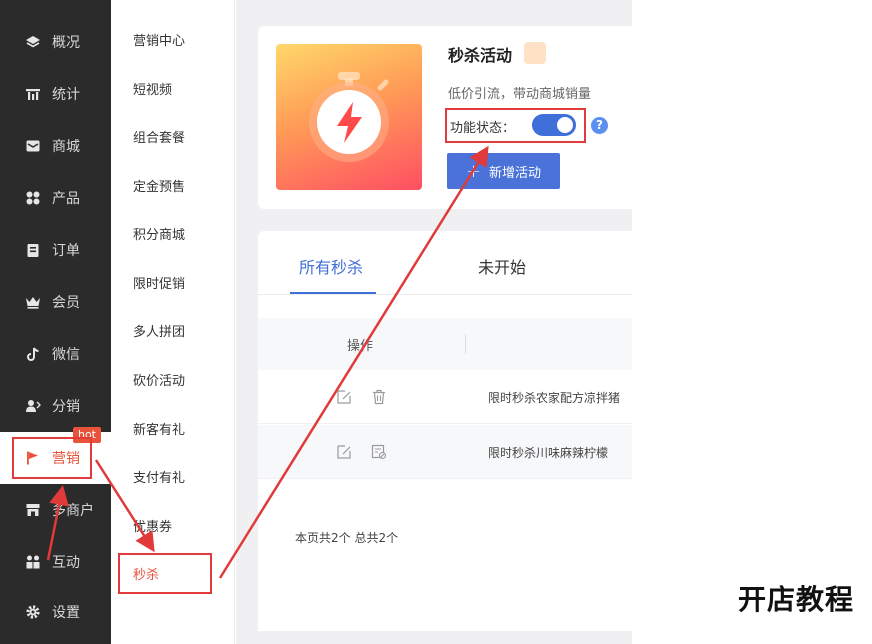 The width and height of the screenshot is (872, 644). Describe the element at coordinates (66, 407) in the screenshot. I see `nav-label: 分销` at that location.